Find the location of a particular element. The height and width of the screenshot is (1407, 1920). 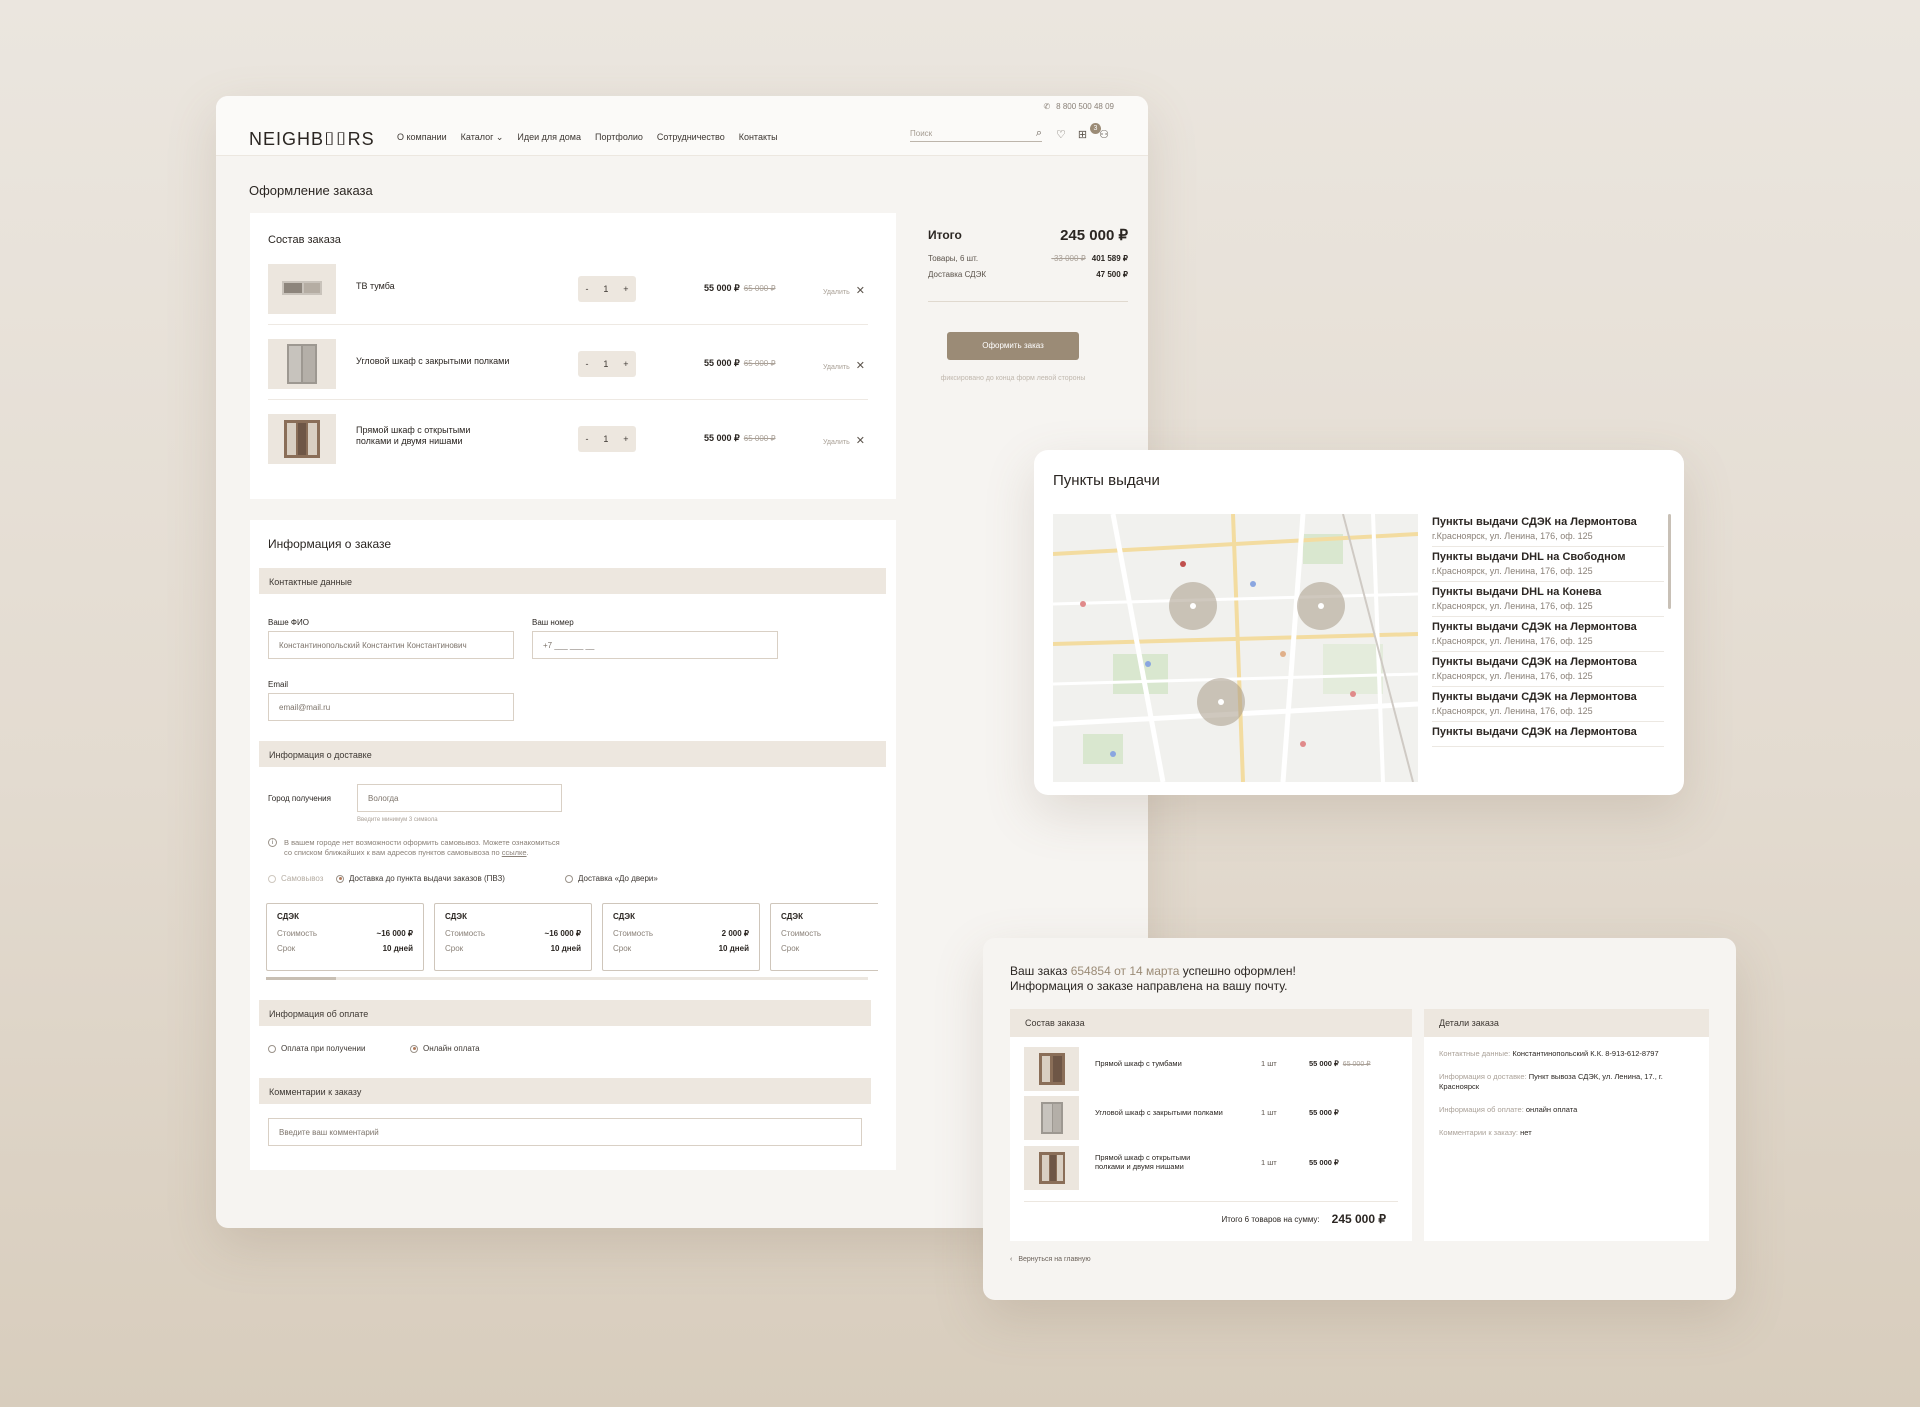

radio-pay-online: Онлайн оплата is located at coordinates (445, 1048).